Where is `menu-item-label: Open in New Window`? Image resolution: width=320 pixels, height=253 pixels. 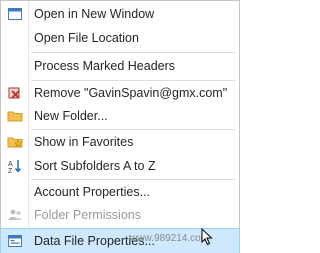
menu-item-label: Open in New Window is located at coordinates (94, 14).